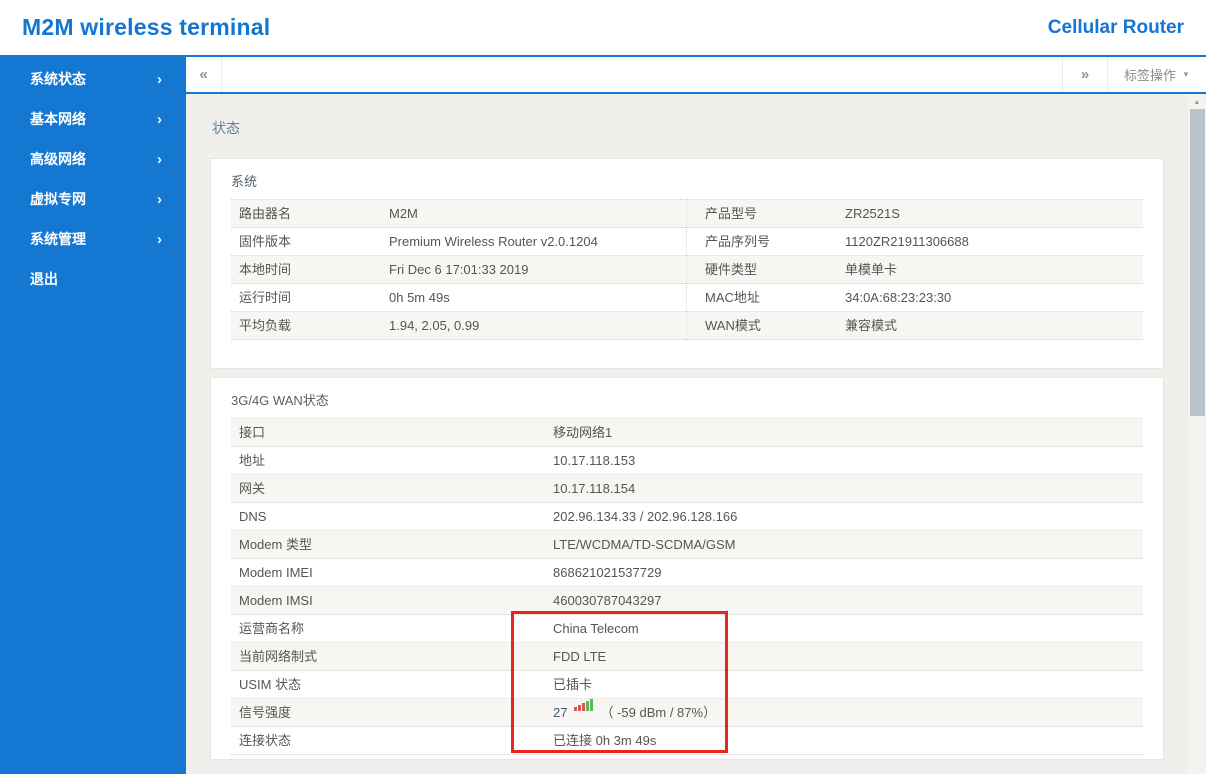 The image size is (1206, 774). I want to click on top-header: M2M wireless terminal Cellular Router, so click(603, 28).